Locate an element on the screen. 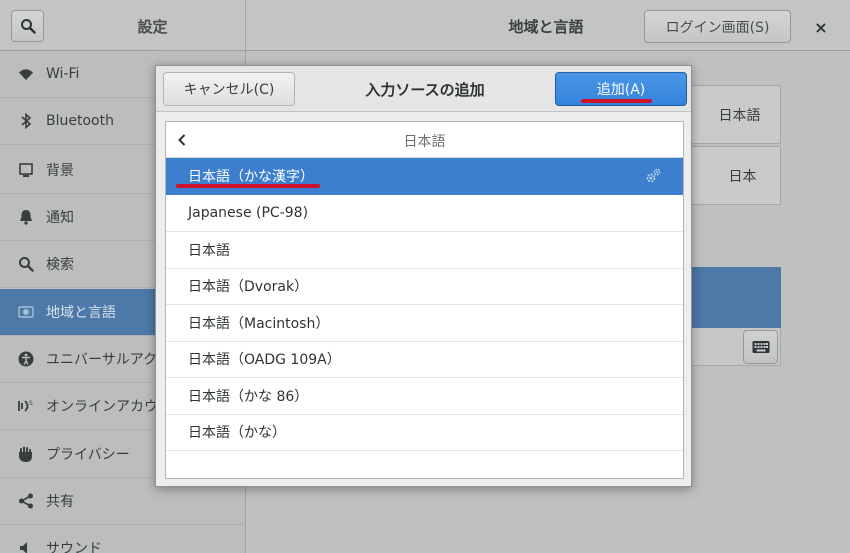 The width and height of the screenshot is (850, 553). accessibility-icon is located at coordinates (26, 359).